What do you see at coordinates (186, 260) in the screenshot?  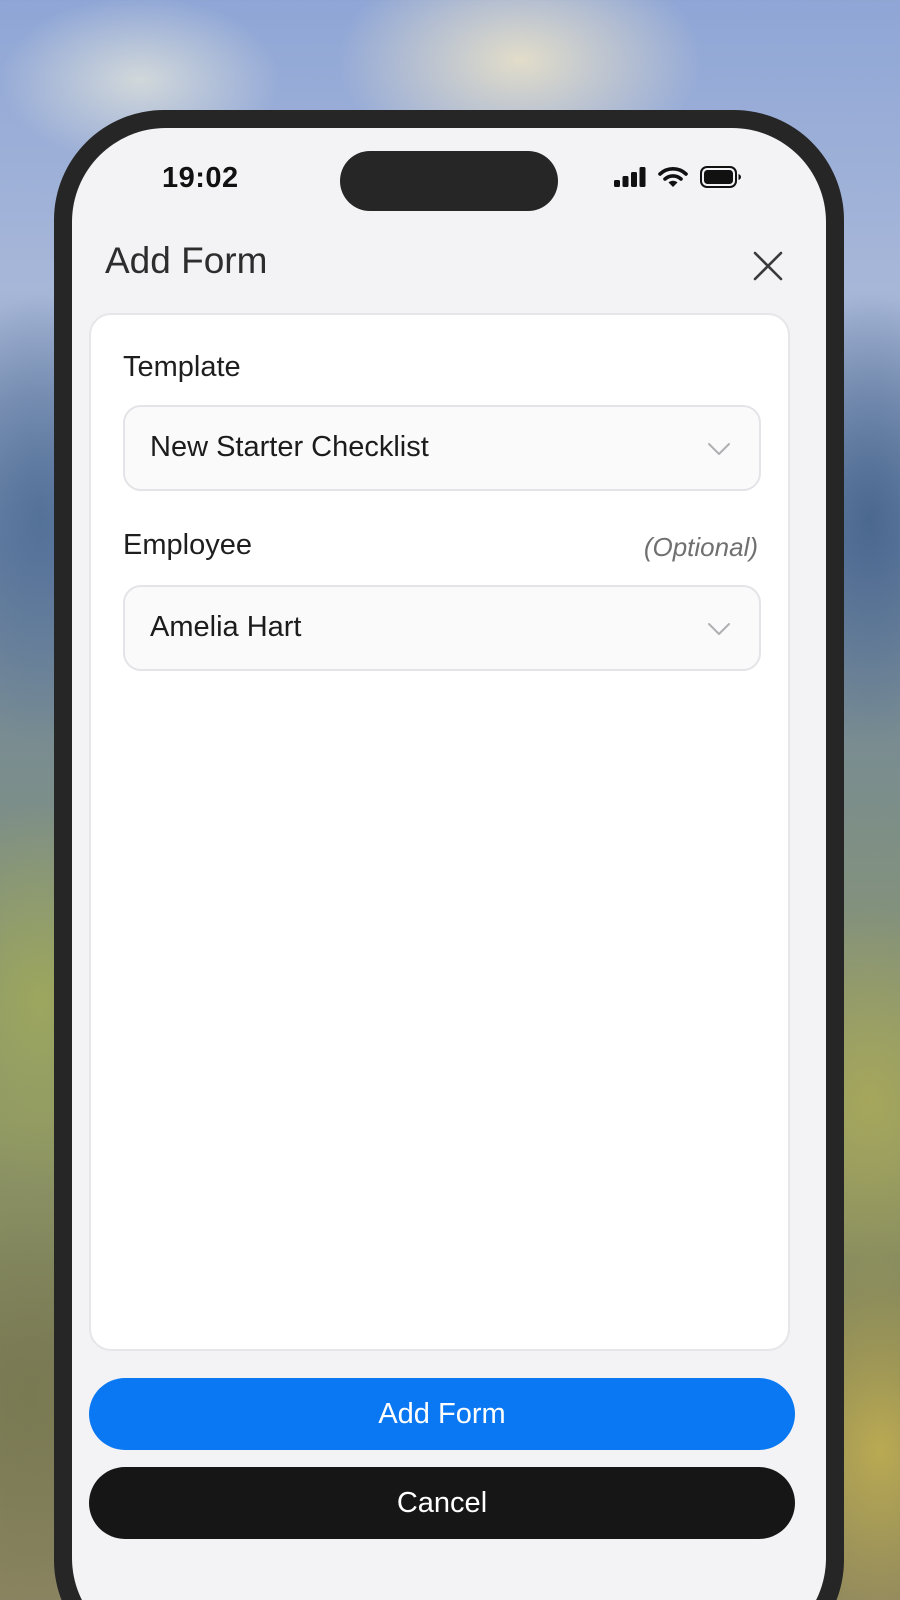 I see `modal-title: Add Form` at bounding box center [186, 260].